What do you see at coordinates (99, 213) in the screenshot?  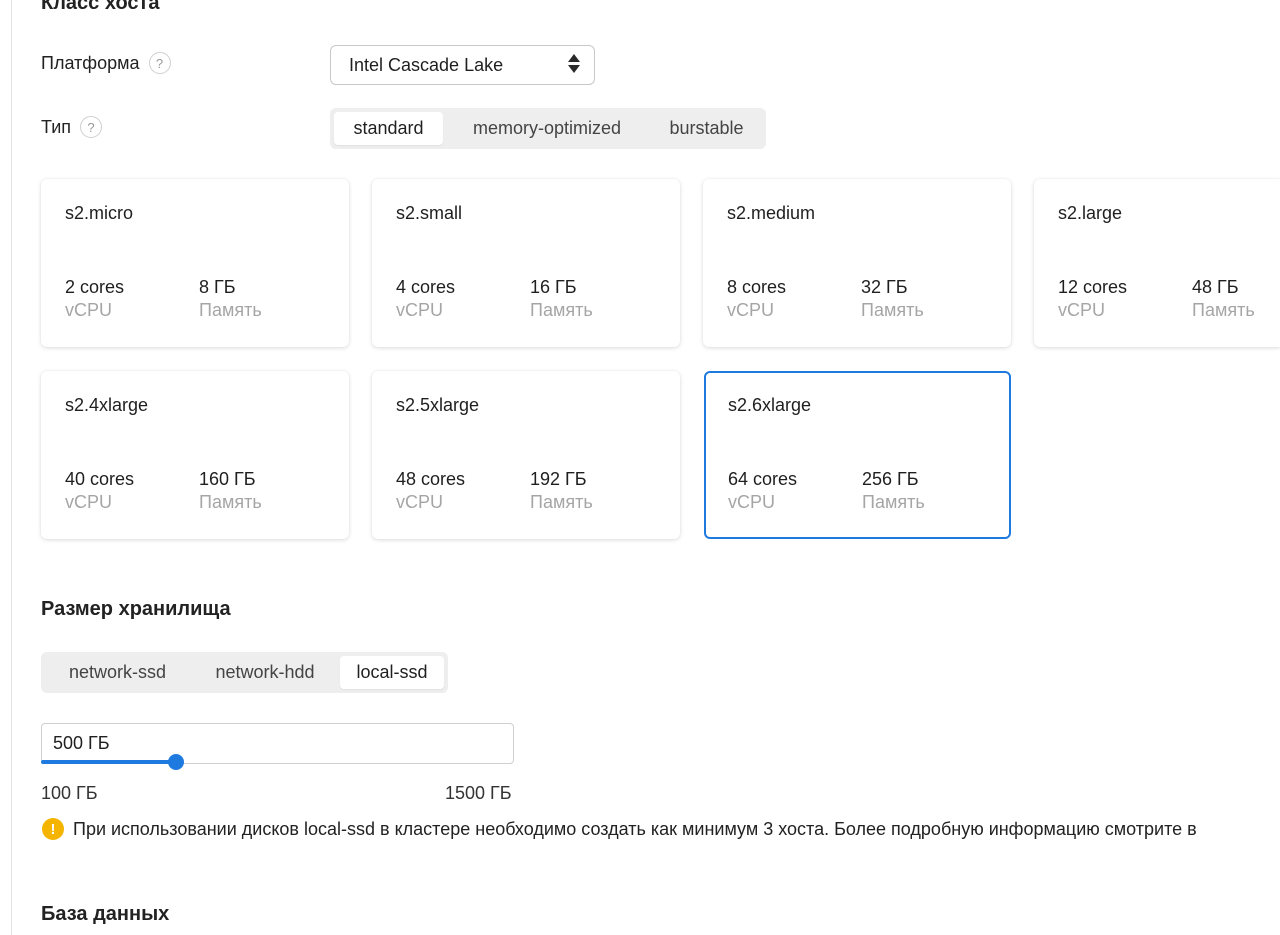 I see `host-card-name: s2.micro` at bounding box center [99, 213].